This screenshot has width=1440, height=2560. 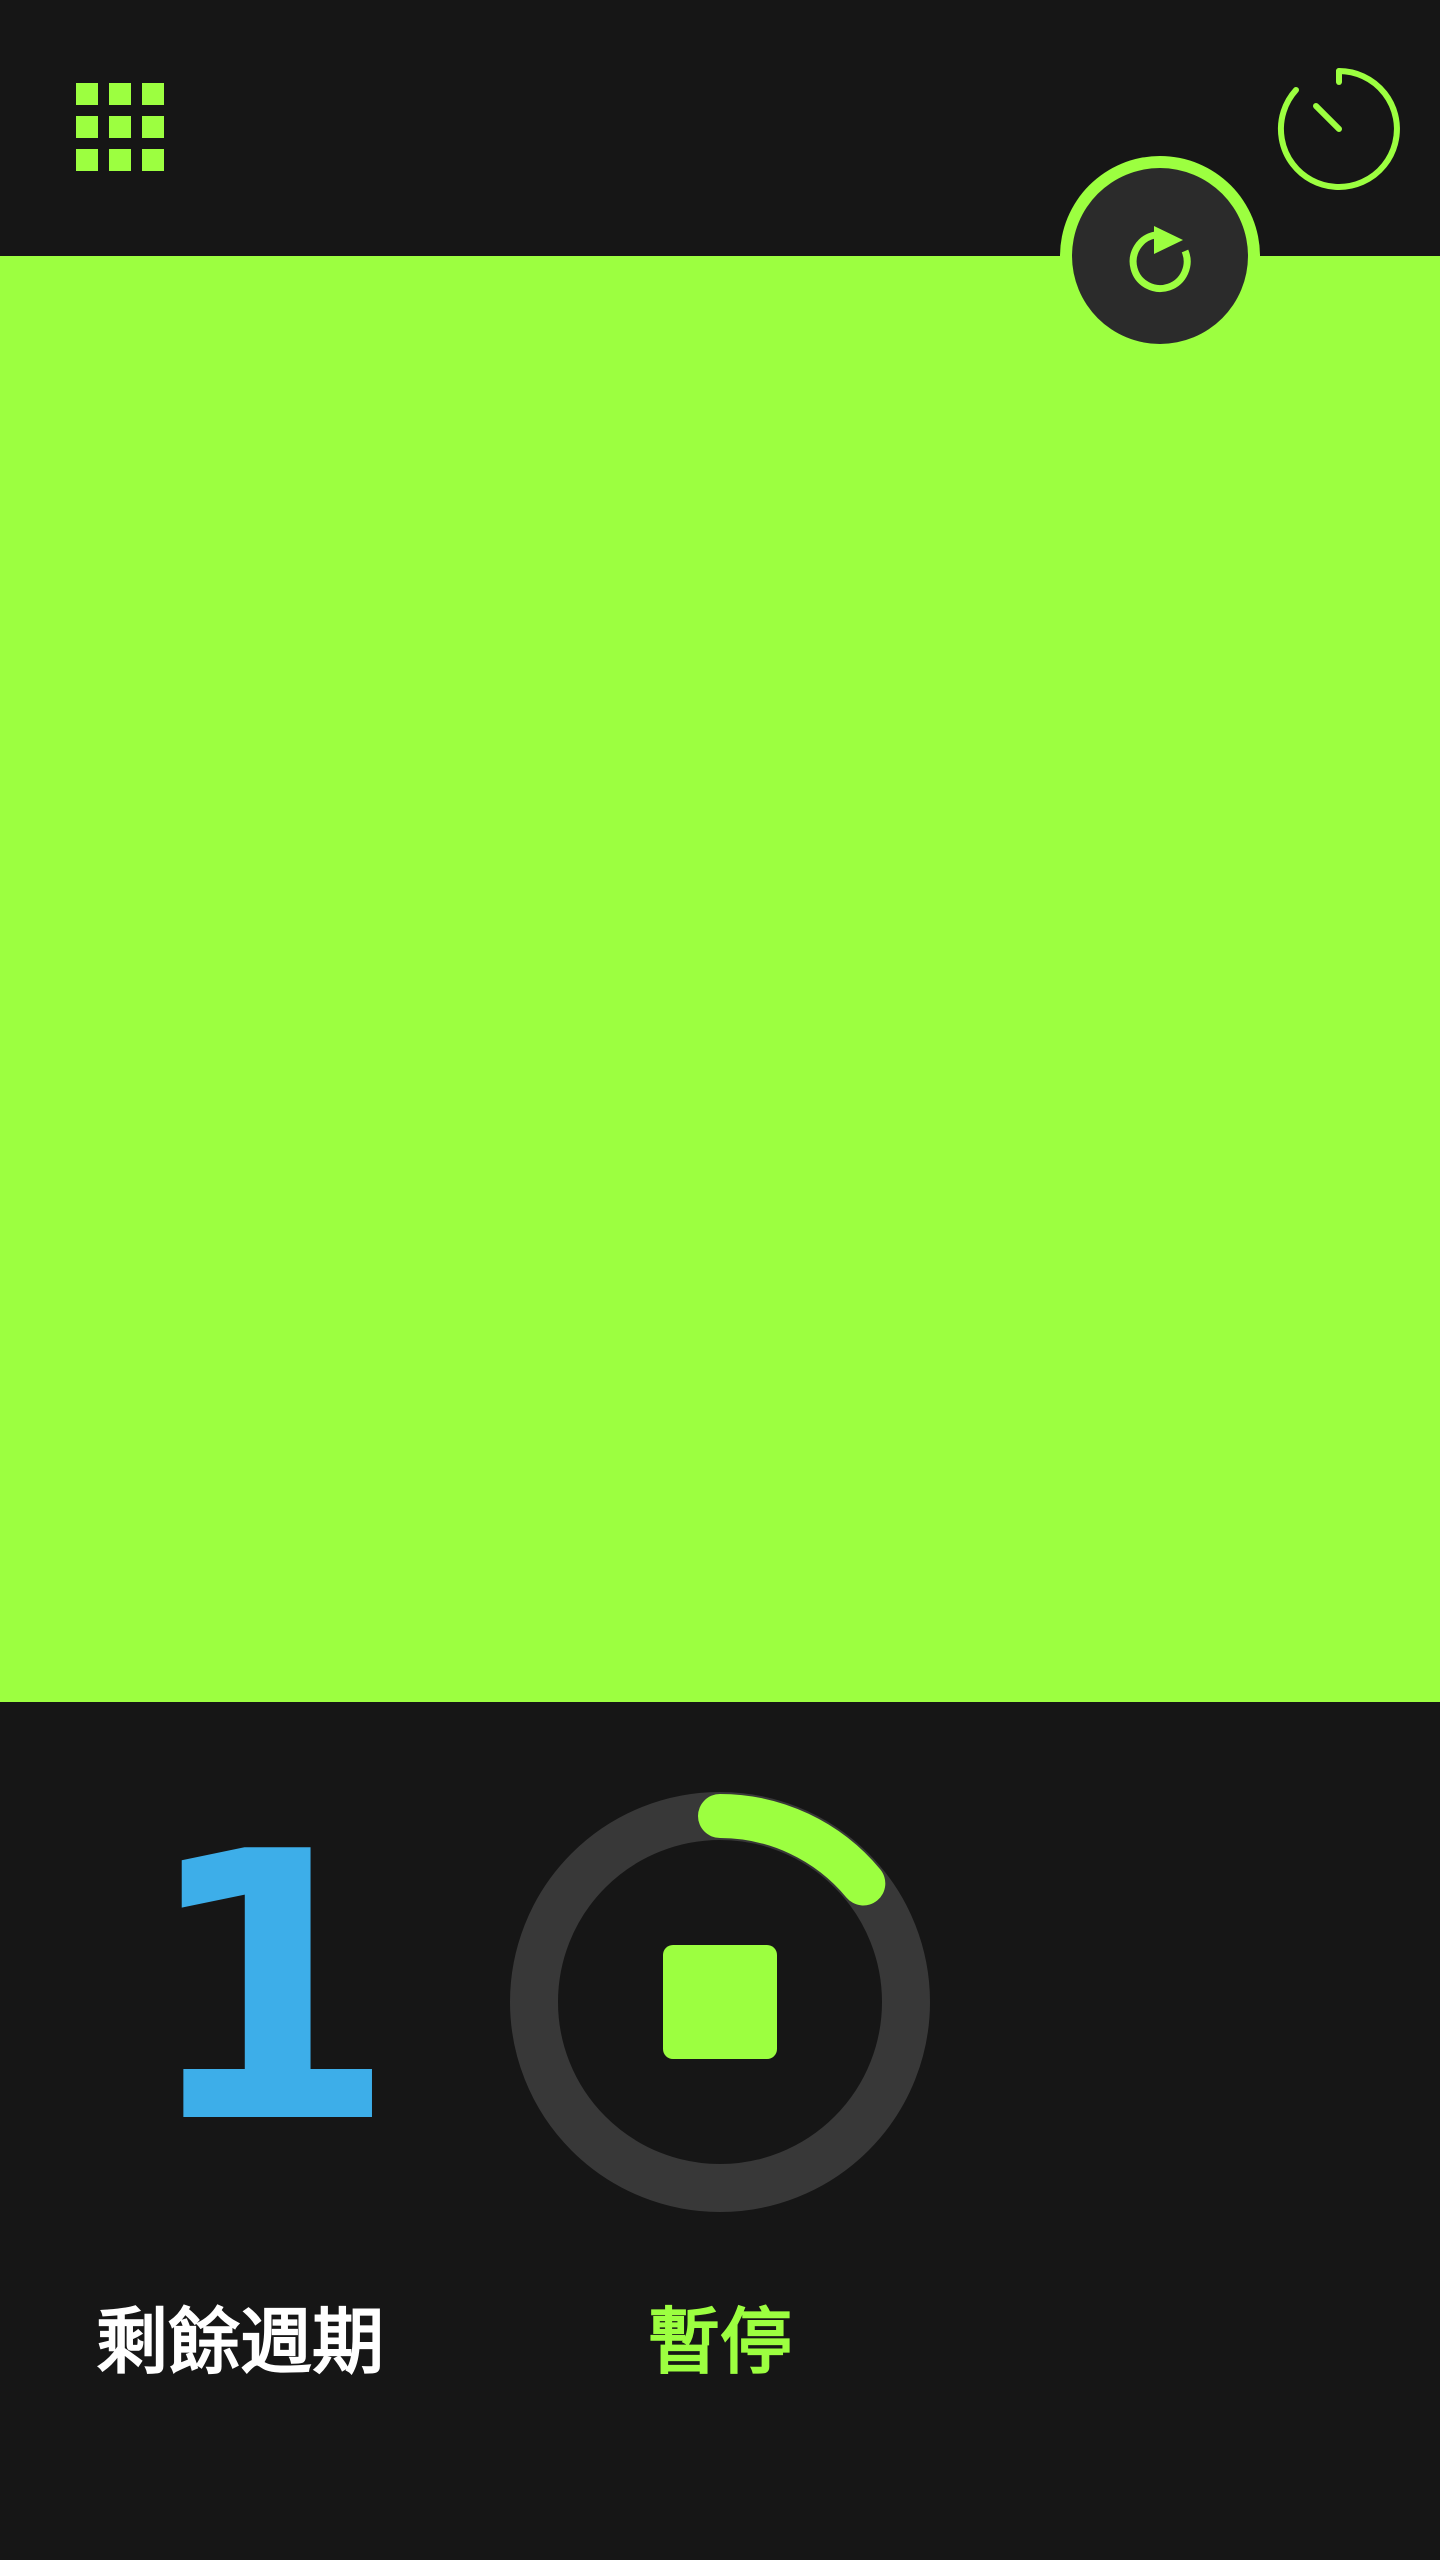 What do you see at coordinates (120, 127) in the screenshot?
I see `grid-icon` at bounding box center [120, 127].